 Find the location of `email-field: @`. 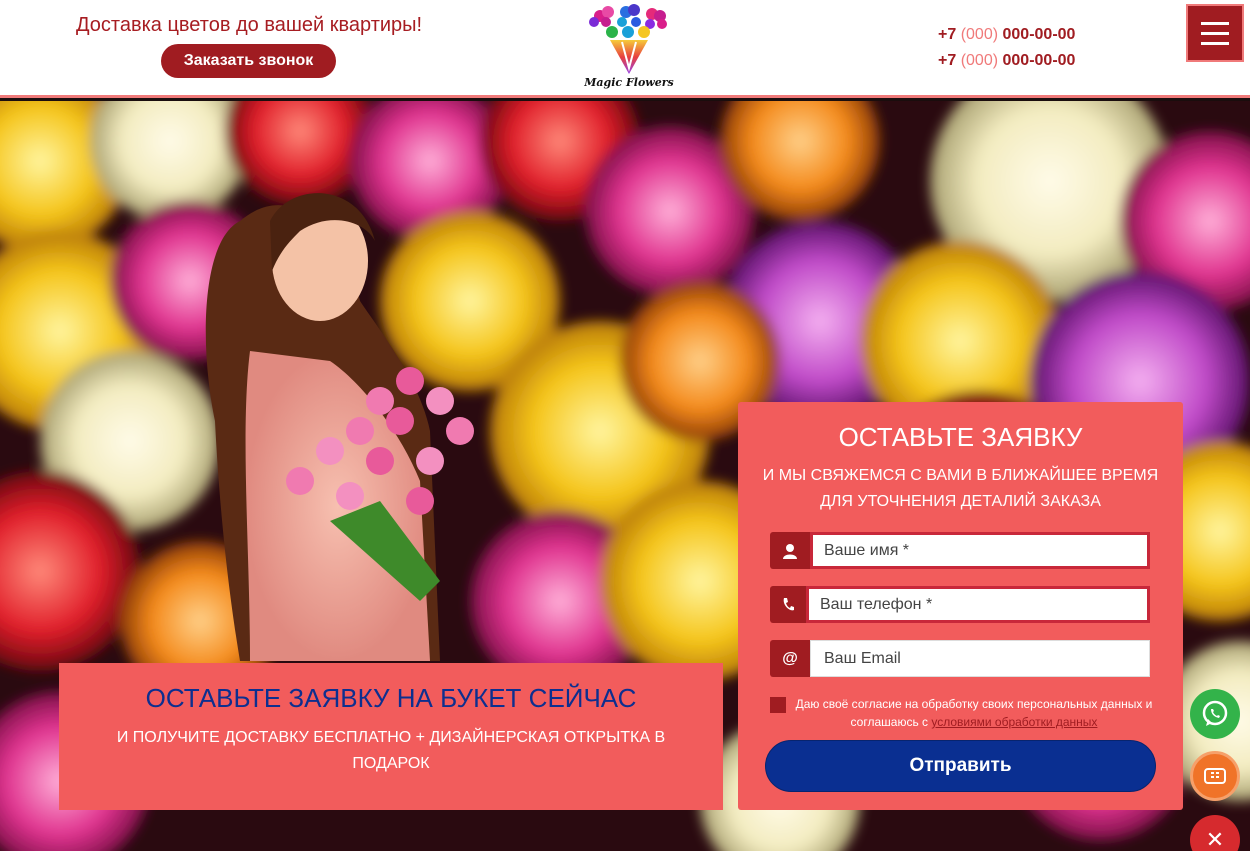

email-field: @ is located at coordinates (960, 658).